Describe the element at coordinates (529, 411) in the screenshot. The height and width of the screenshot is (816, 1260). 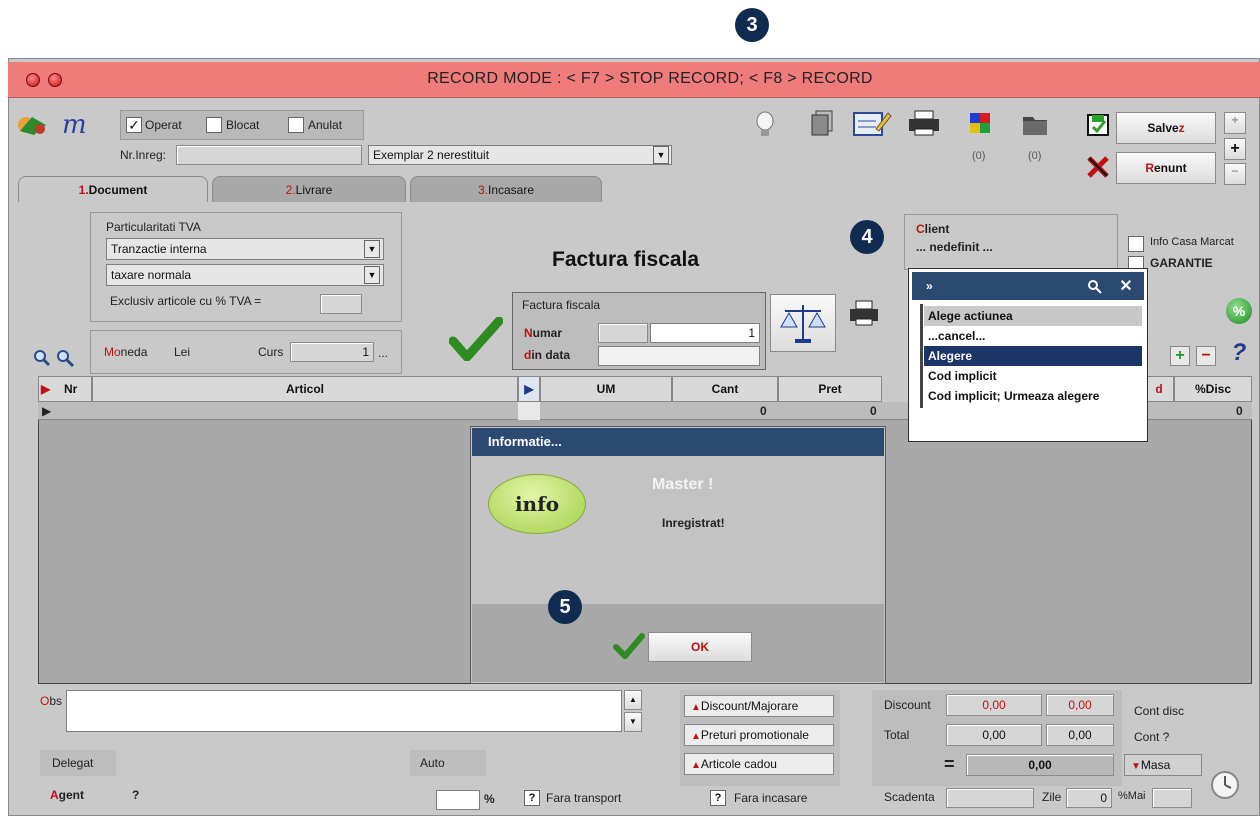
I see `grid-active-cell` at that location.